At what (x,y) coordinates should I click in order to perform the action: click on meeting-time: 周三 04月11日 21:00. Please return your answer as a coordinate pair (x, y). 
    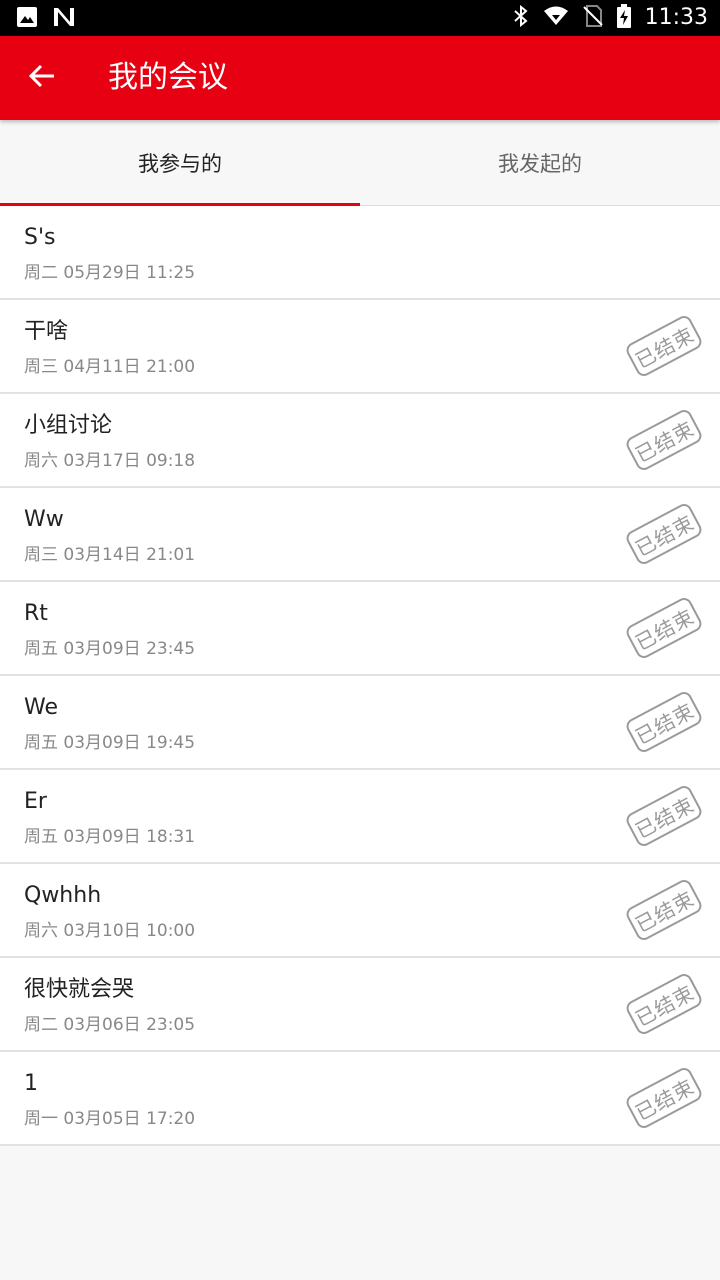
    Looking at the image, I should click on (110, 367).